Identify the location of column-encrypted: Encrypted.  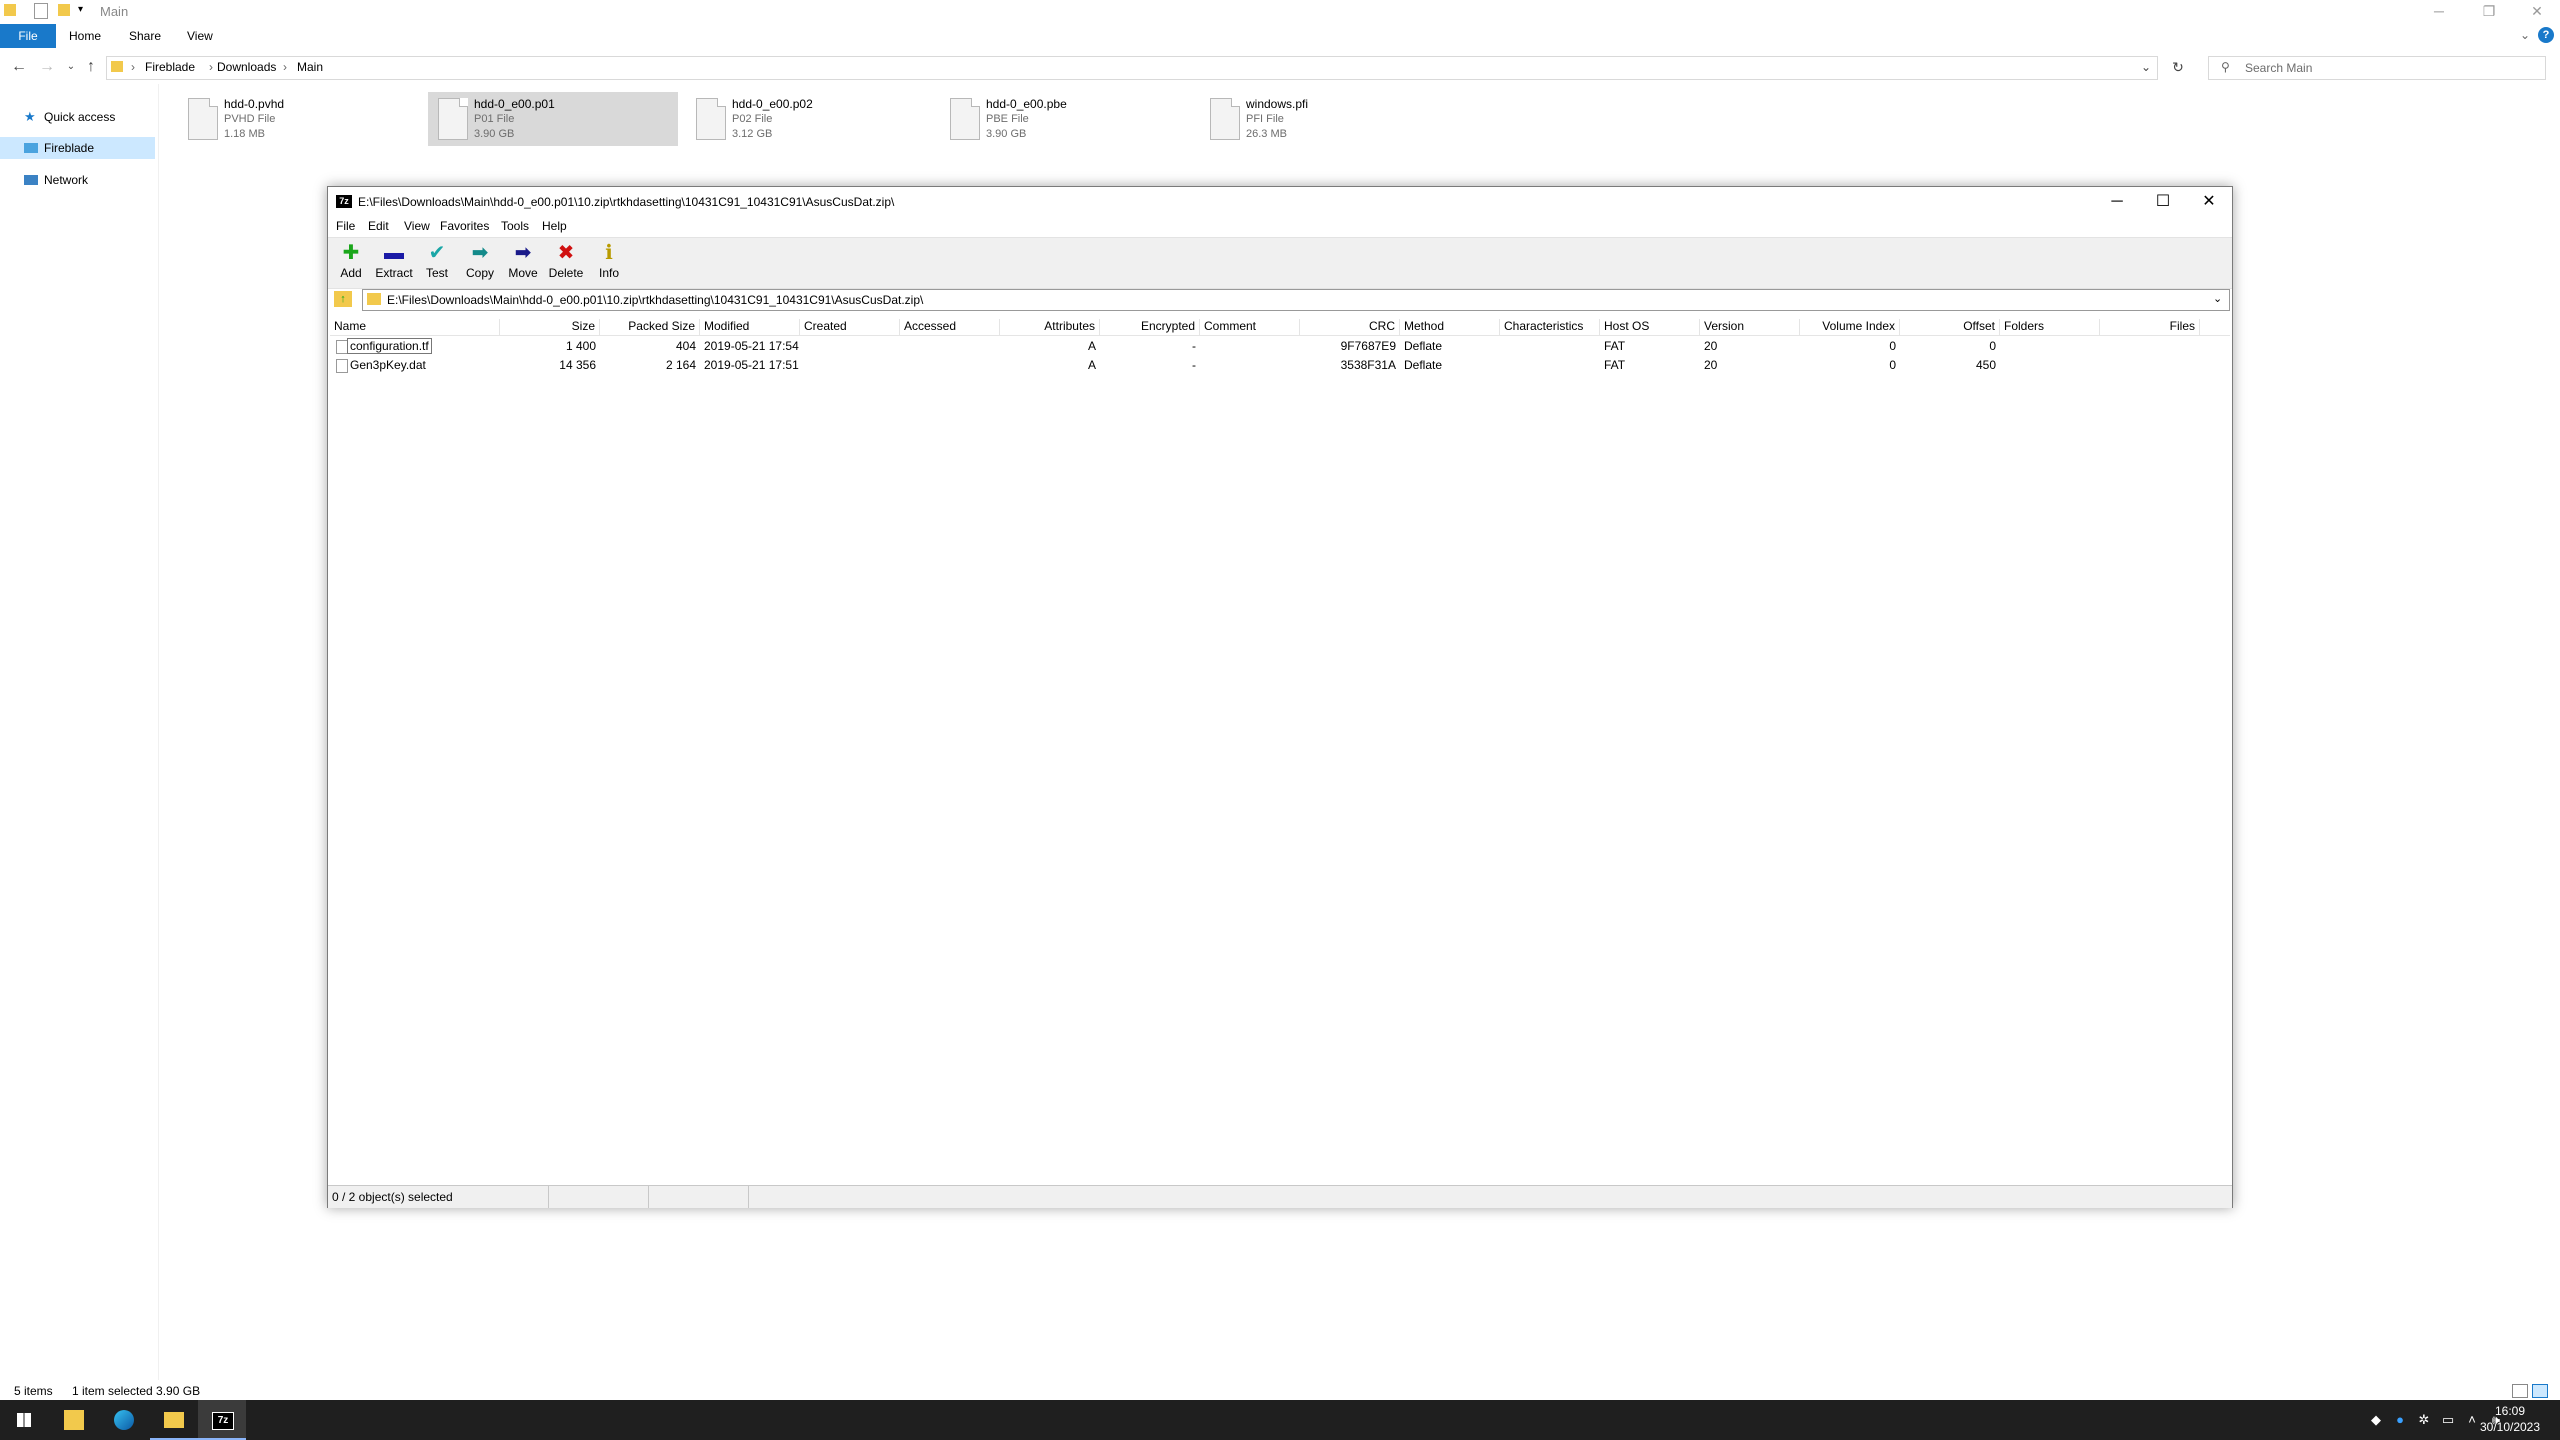
(1150, 327).